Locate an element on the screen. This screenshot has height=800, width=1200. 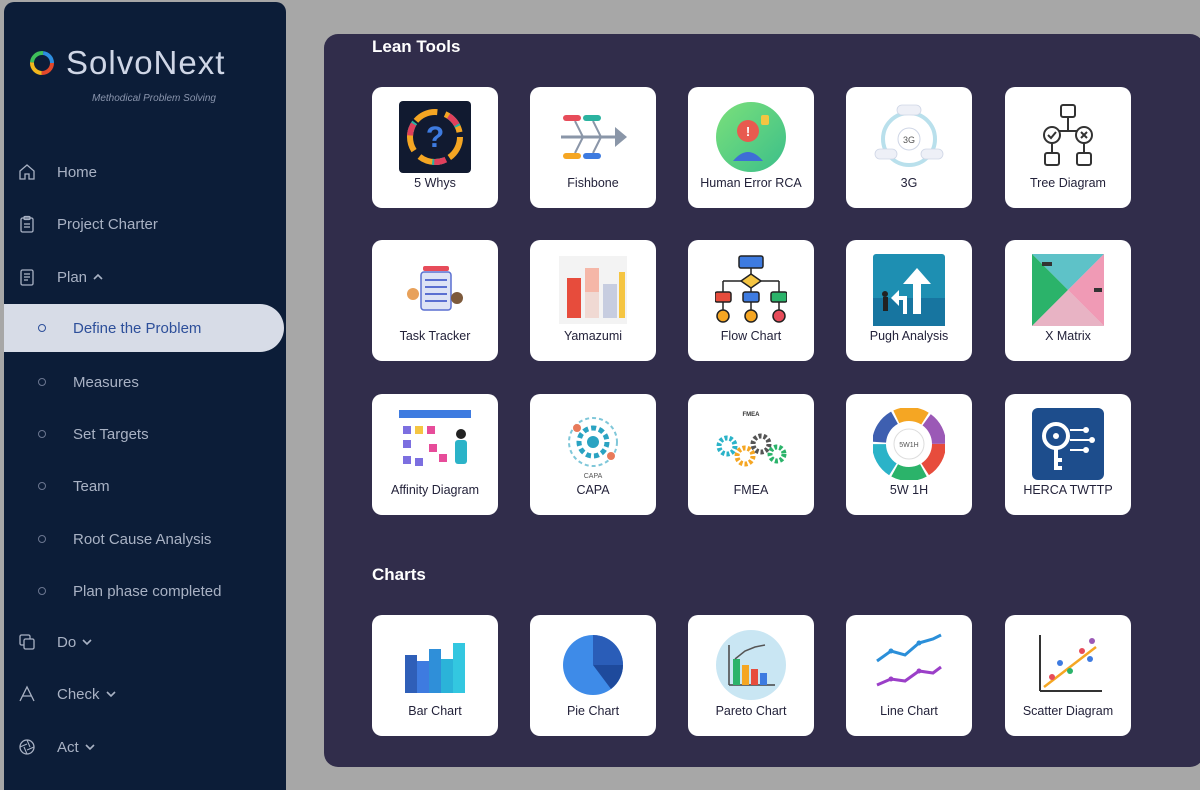
tool-tile-tree-diagram: Tree Diagram is located at coordinates (1068, 147).